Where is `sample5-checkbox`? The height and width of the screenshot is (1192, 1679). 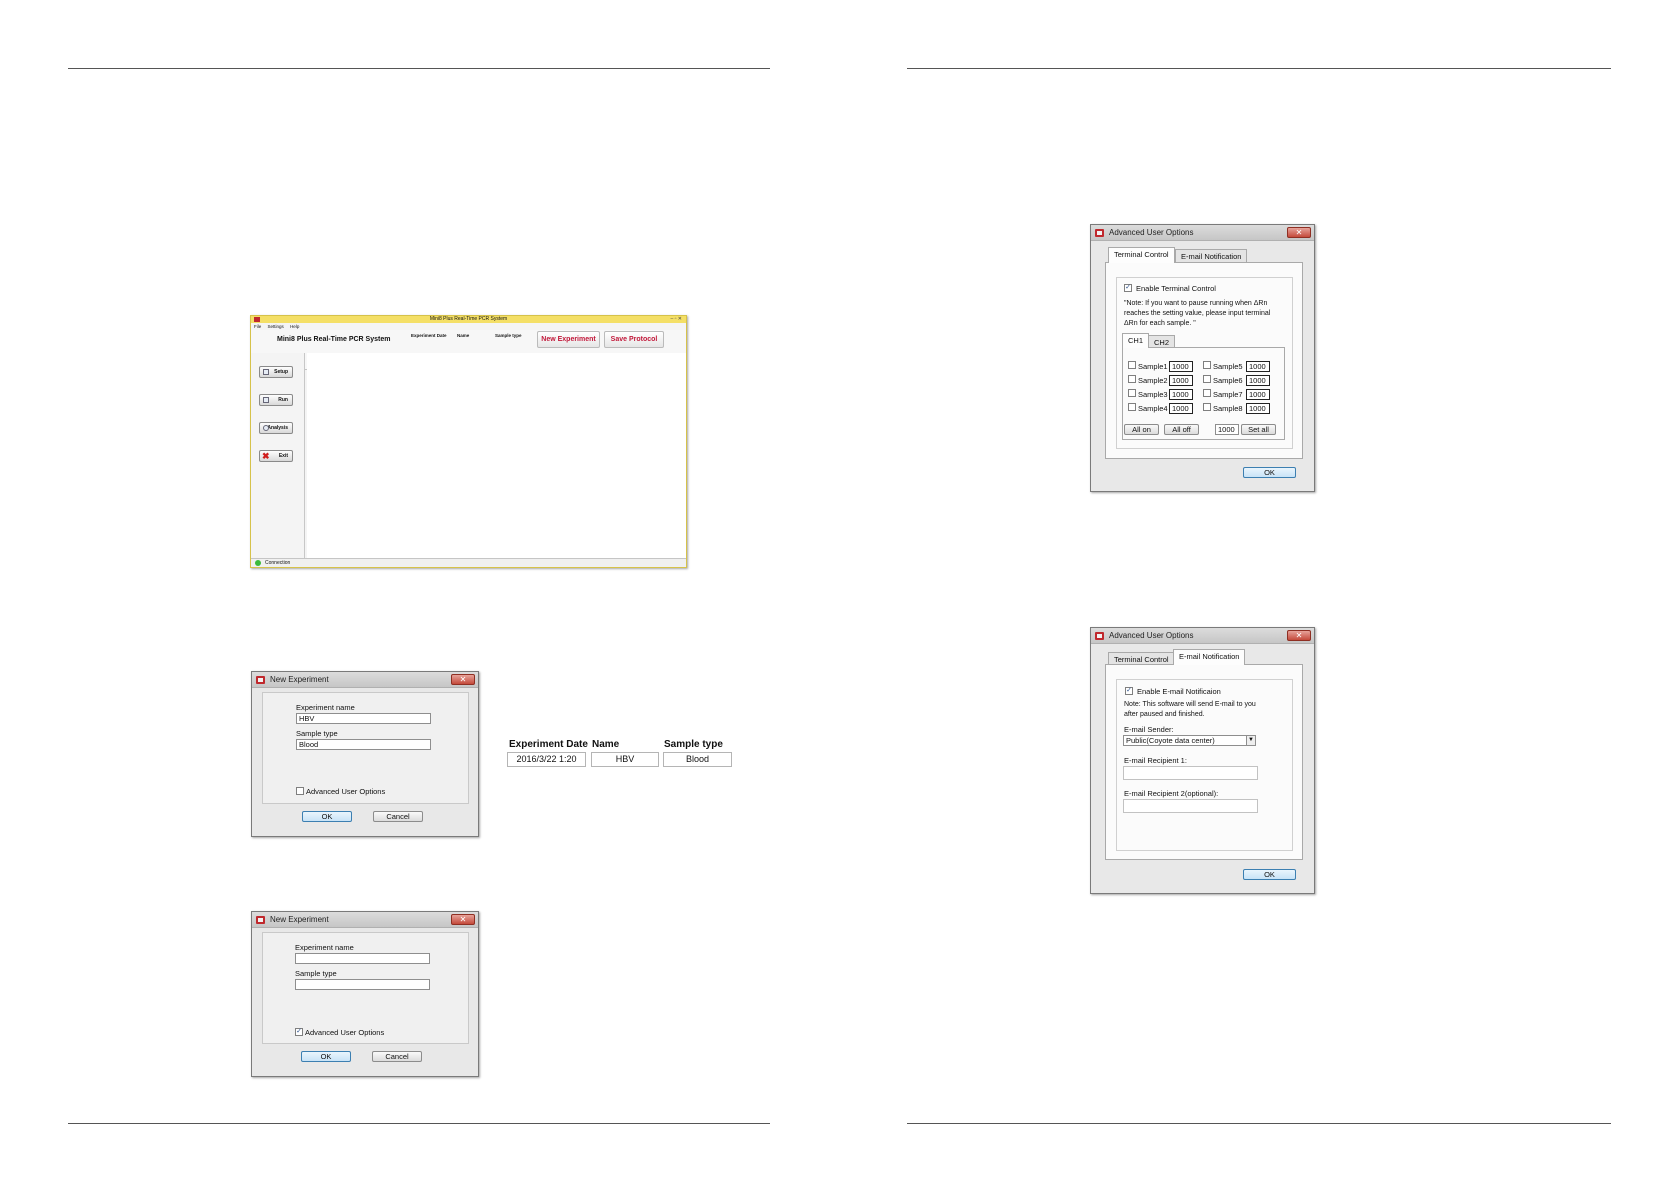 sample5-checkbox is located at coordinates (1207, 365).